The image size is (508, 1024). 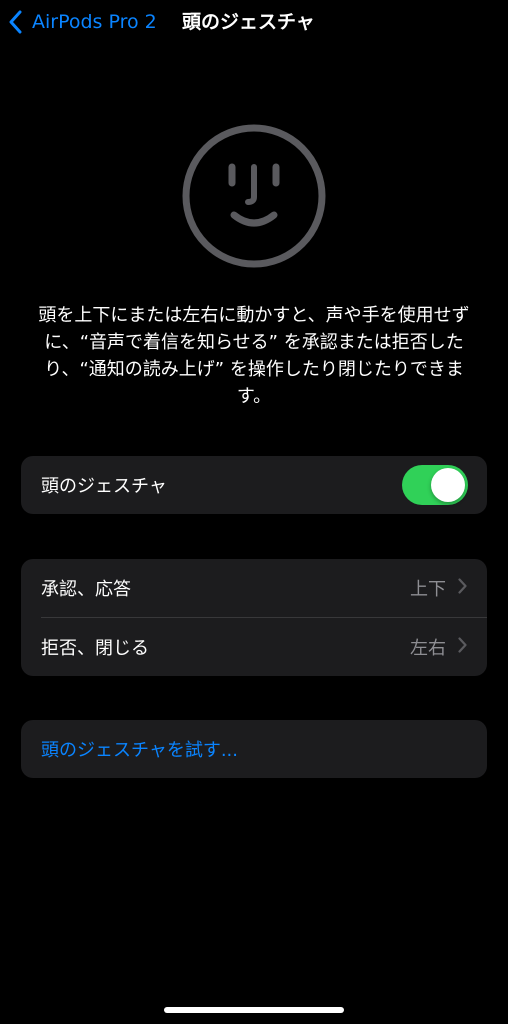 What do you see at coordinates (86, 589) in the screenshot?
I see `gesture-row-label: 承認、応答` at bounding box center [86, 589].